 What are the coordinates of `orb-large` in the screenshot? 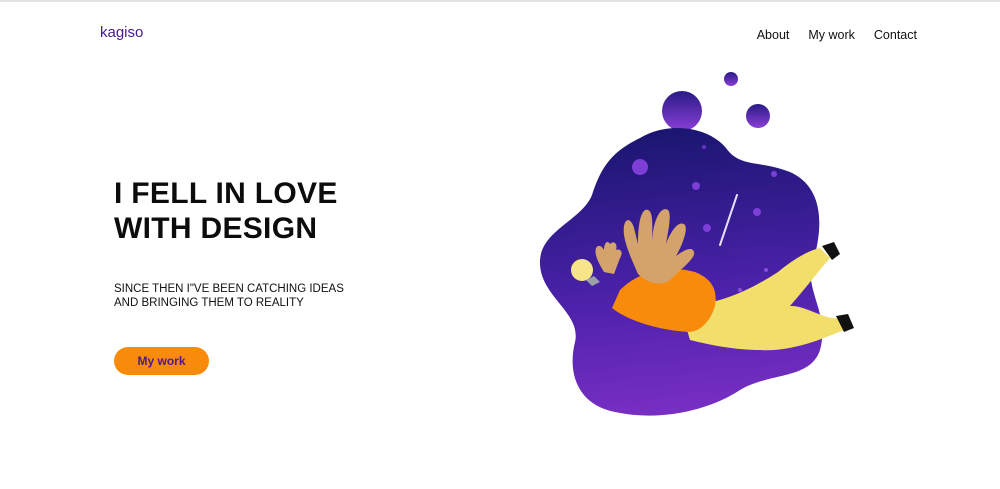 It's located at (682, 111).